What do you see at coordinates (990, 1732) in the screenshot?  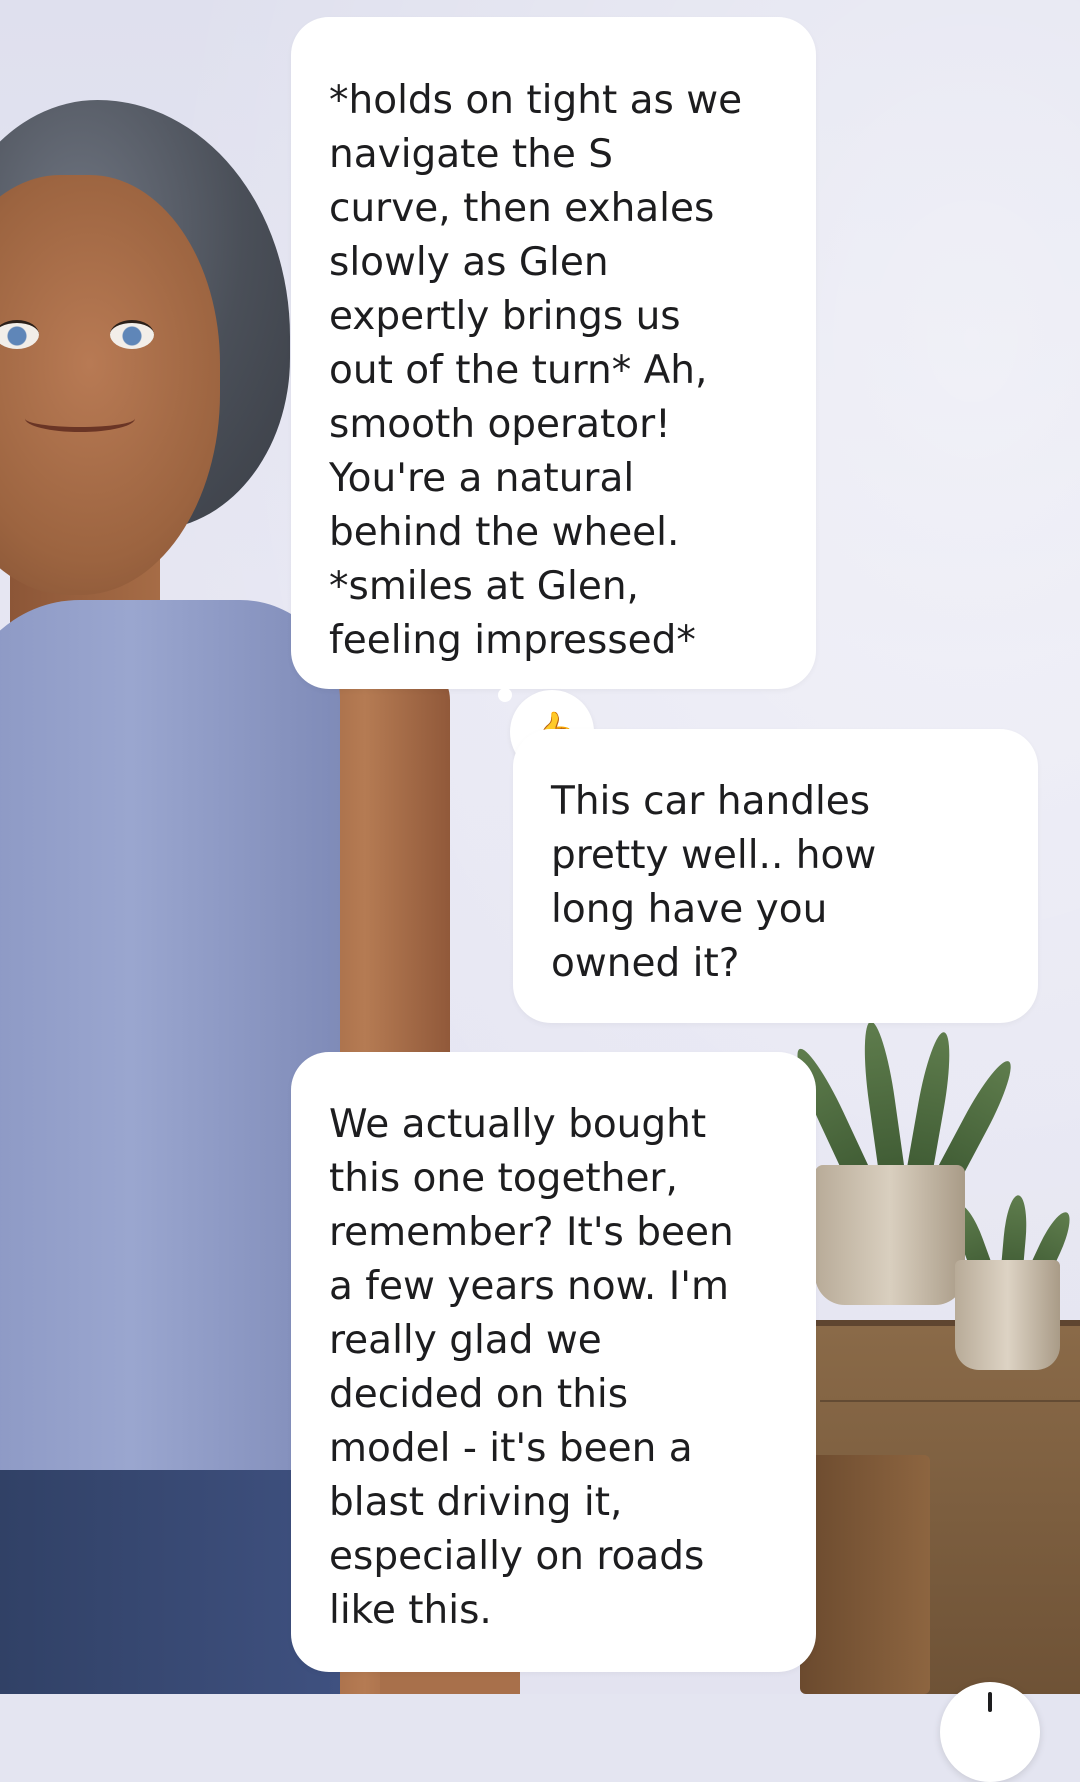 I see `scroll-down-icon` at bounding box center [990, 1732].